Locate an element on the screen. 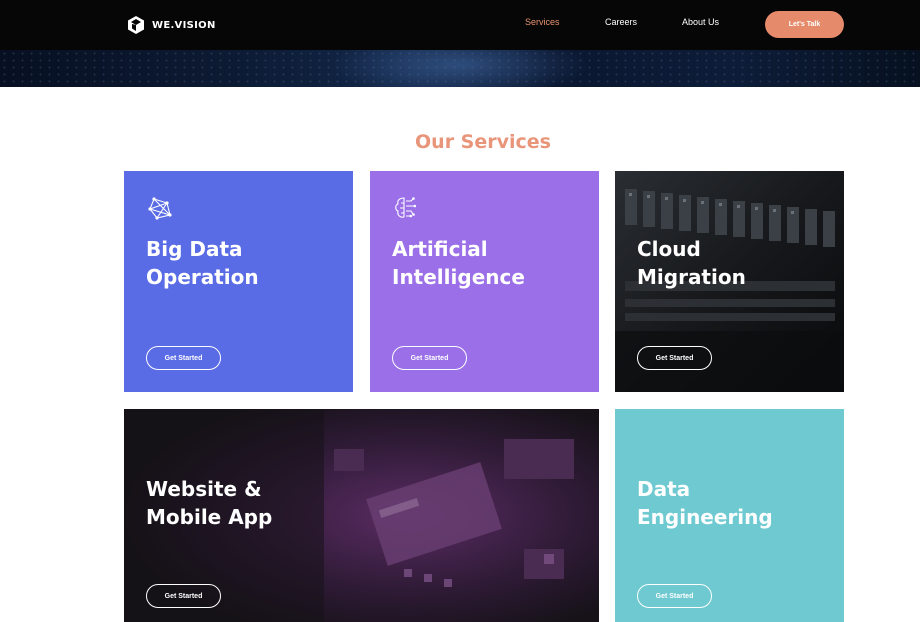 This screenshot has height=622, width=920. nav-link-services: Services is located at coordinates (542, 22).